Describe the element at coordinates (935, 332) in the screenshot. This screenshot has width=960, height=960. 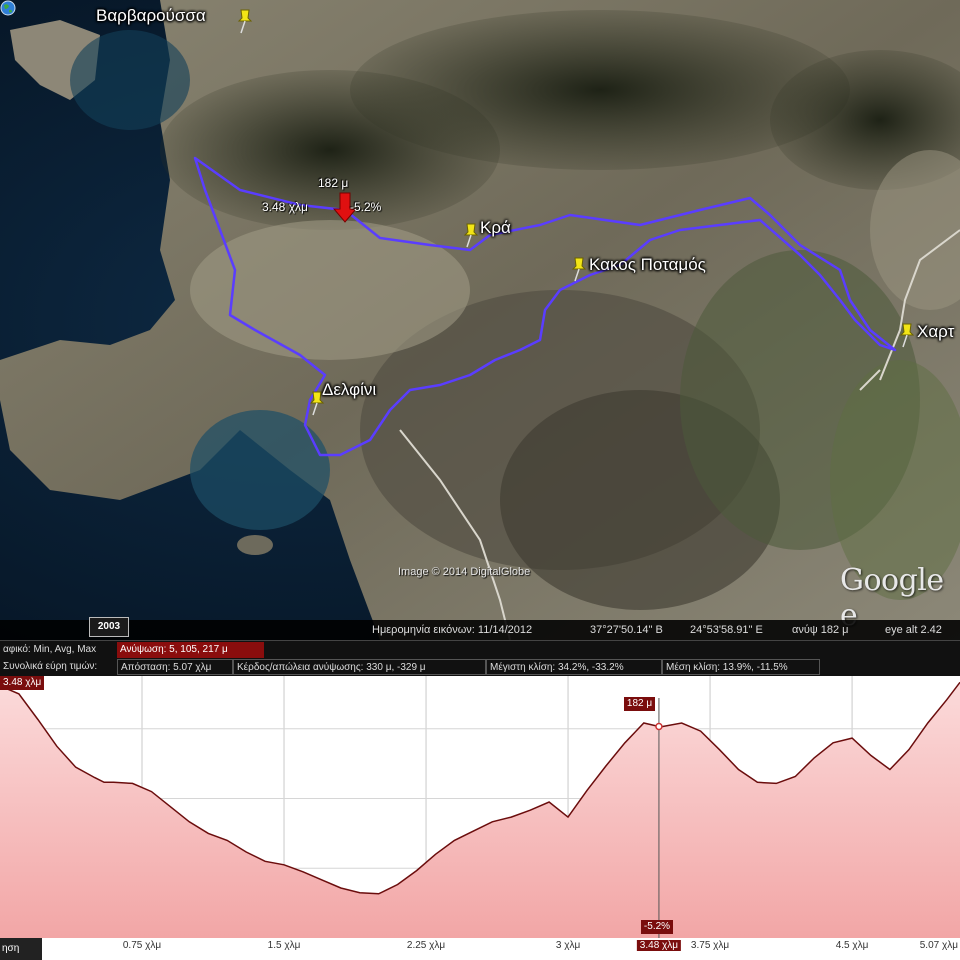
I see `place-label-chart: Χαρτ` at that location.